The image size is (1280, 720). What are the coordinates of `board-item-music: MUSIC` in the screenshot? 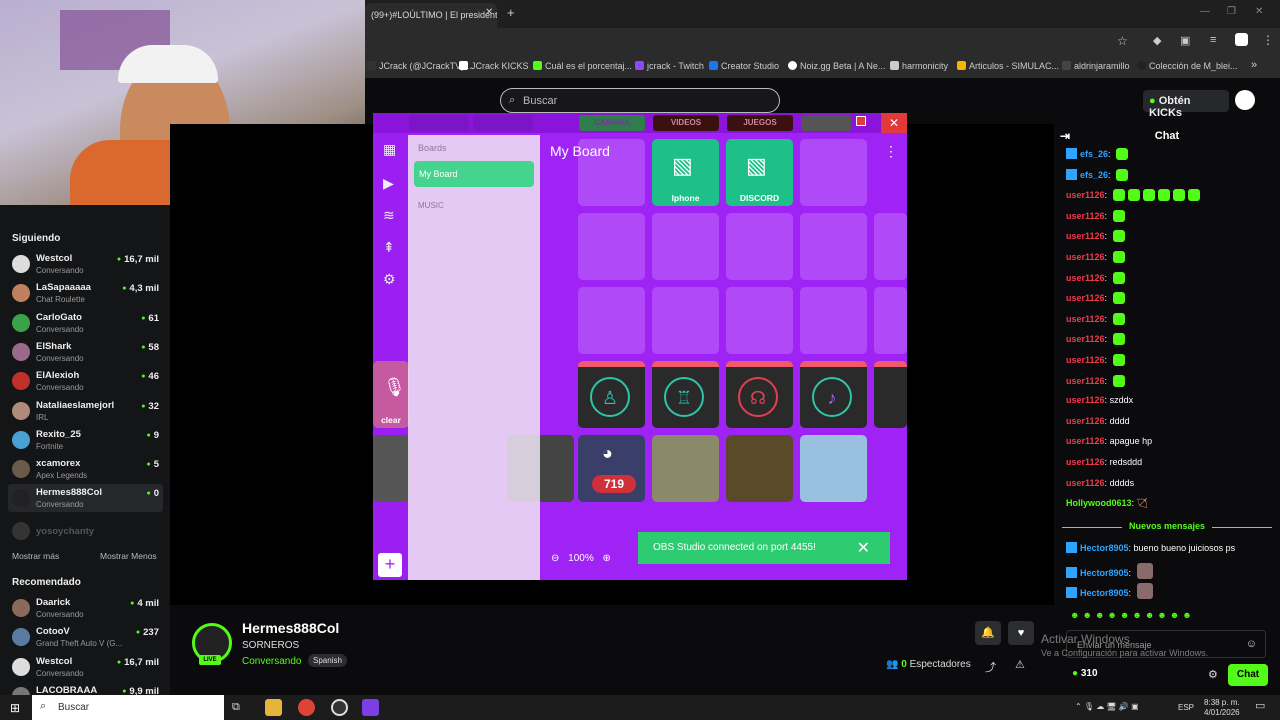 It's located at (431, 205).